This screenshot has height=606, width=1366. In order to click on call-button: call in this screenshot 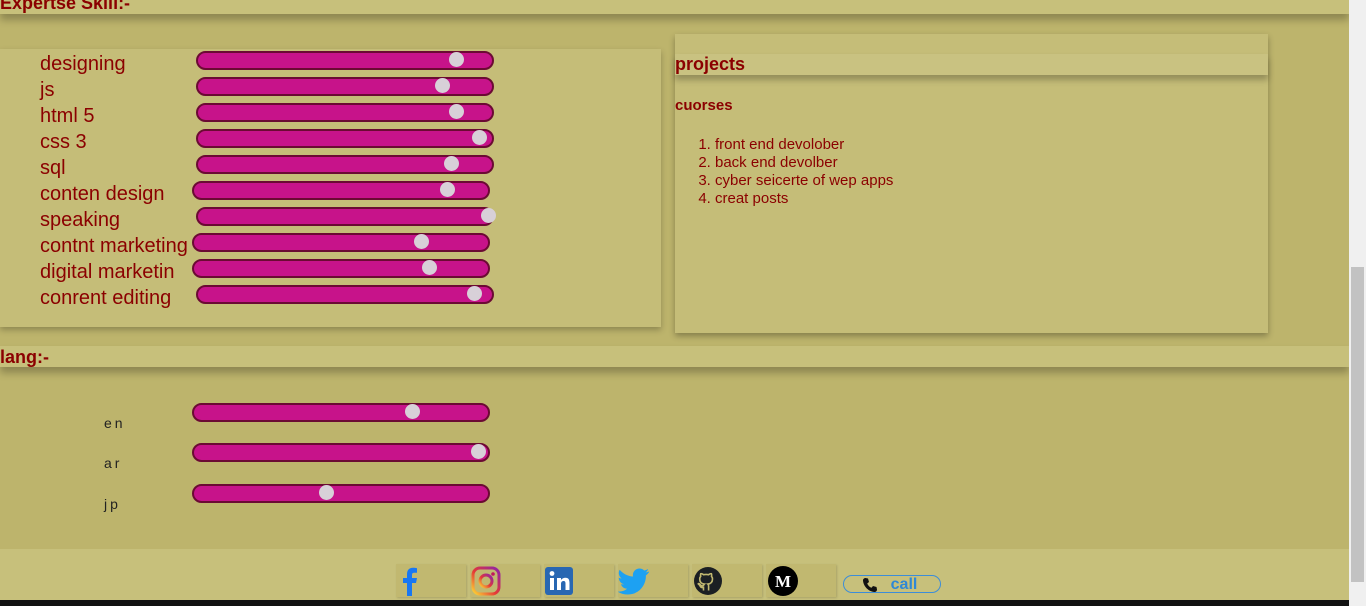, I will do `click(892, 584)`.